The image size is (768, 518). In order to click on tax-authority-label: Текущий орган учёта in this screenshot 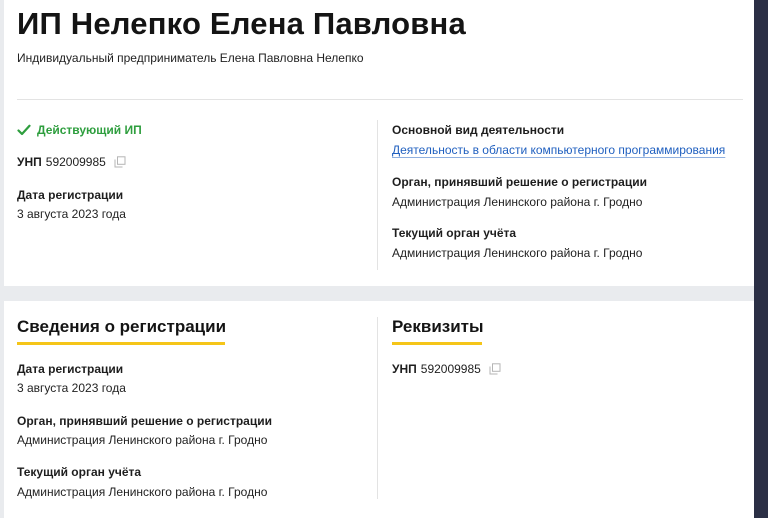, I will do `click(454, 233)`.